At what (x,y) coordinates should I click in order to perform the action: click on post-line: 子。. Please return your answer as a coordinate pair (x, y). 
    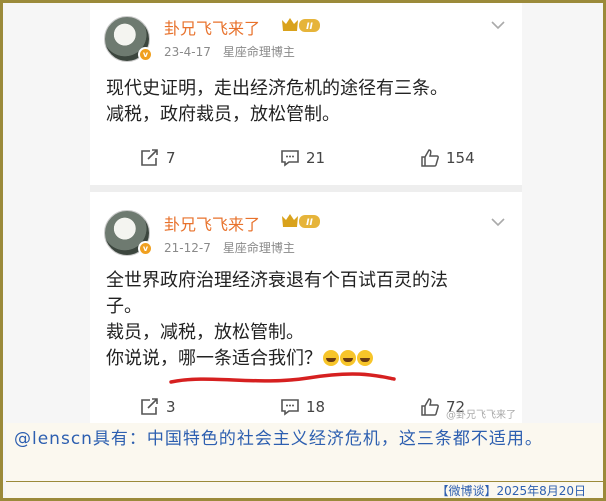
    Looking at the image, I should click on (124, 306).